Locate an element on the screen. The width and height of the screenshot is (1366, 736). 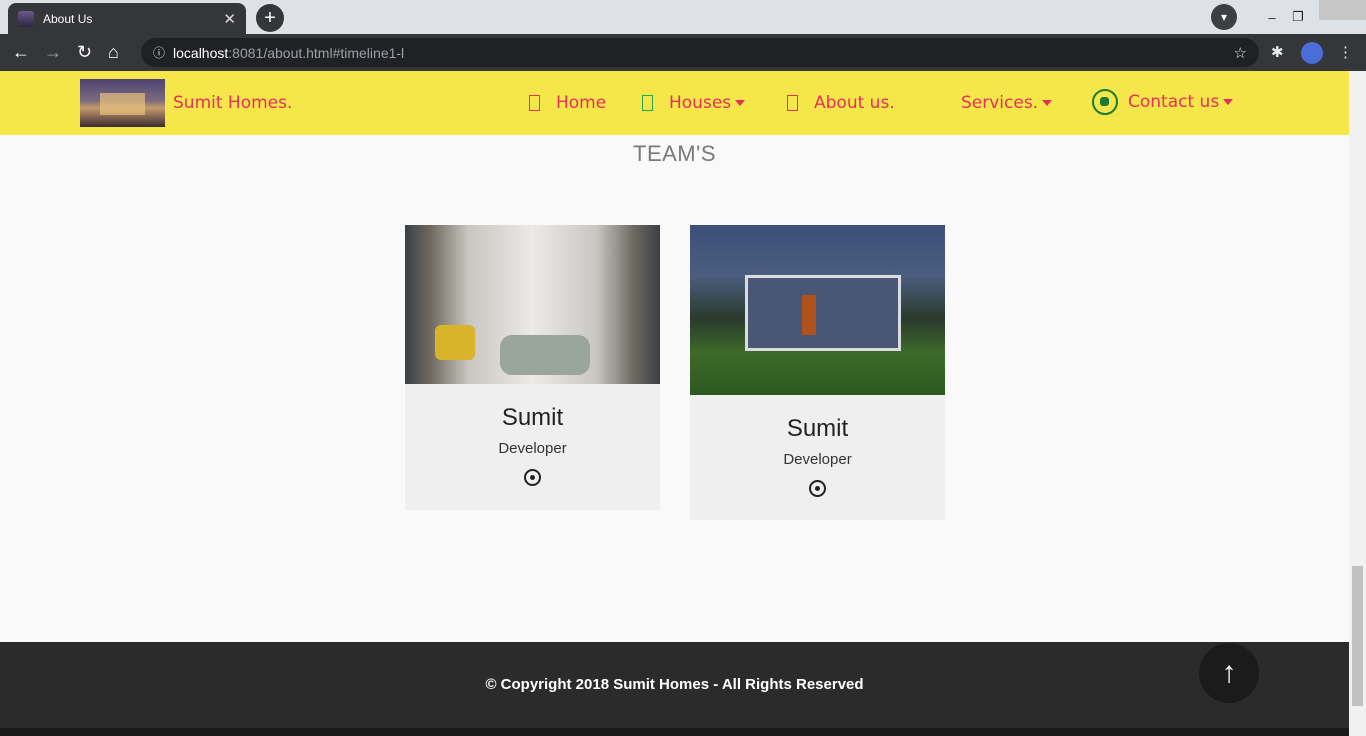
star-icon: ☆ is located at coordinates (1240, 53).